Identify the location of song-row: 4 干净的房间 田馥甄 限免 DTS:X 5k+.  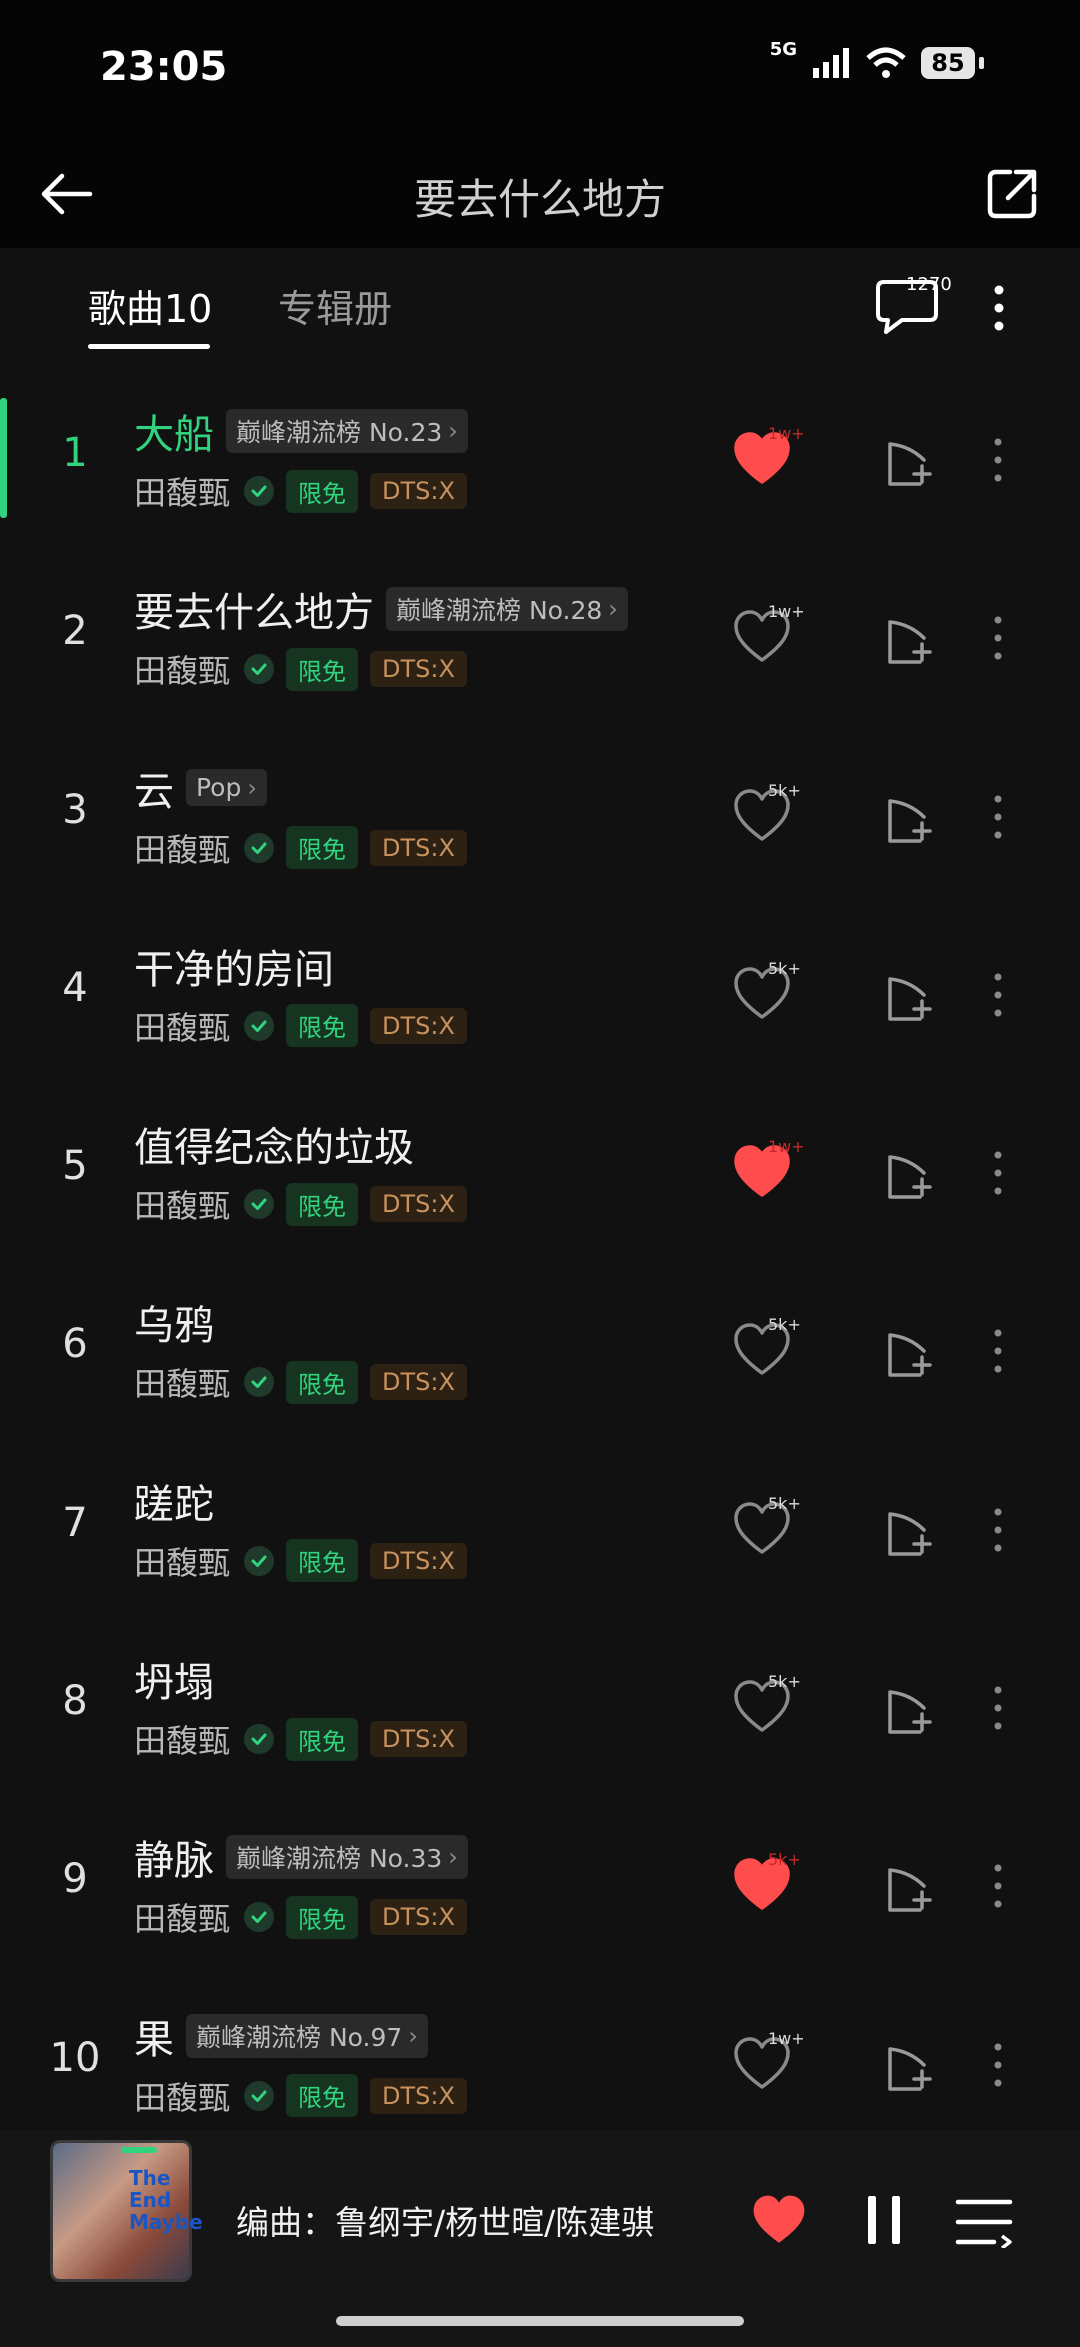
(540, 1002).